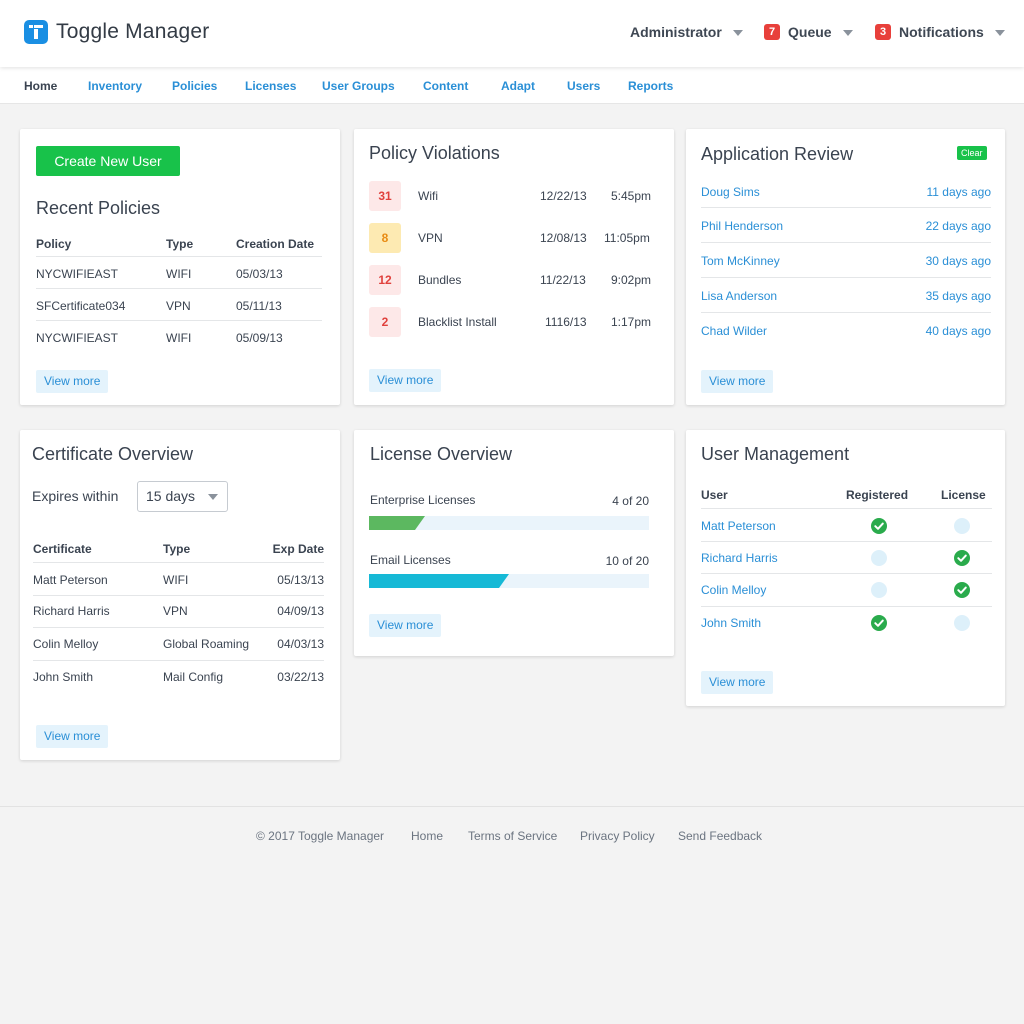  Describe the element at coordinates (259, 306) in the screenshot. I see `policy-date: 05/11/13` at that location.